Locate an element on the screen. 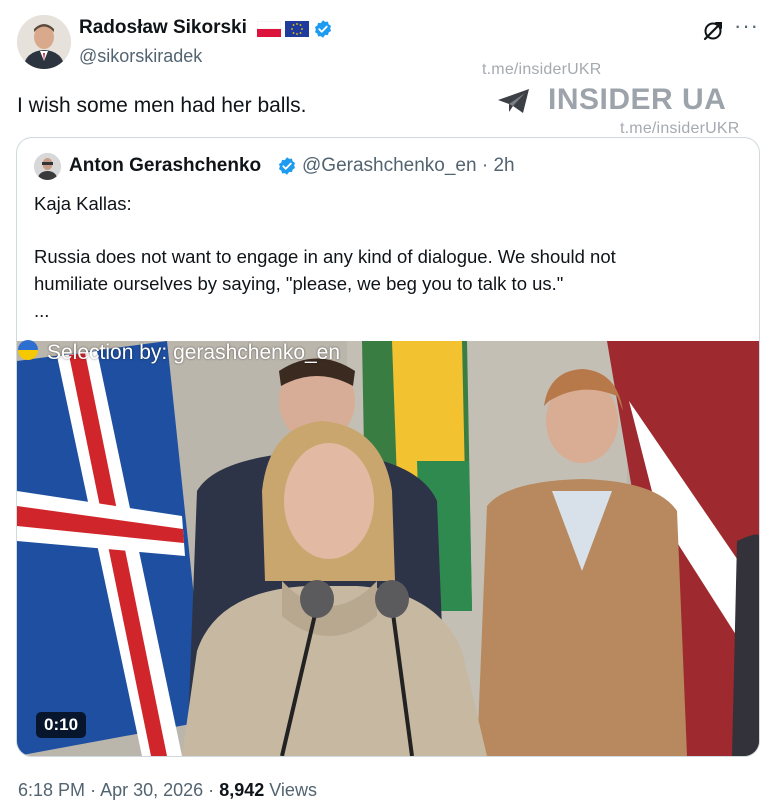  author-handle: @sikorskiradek is located at coordinates (140, 56).